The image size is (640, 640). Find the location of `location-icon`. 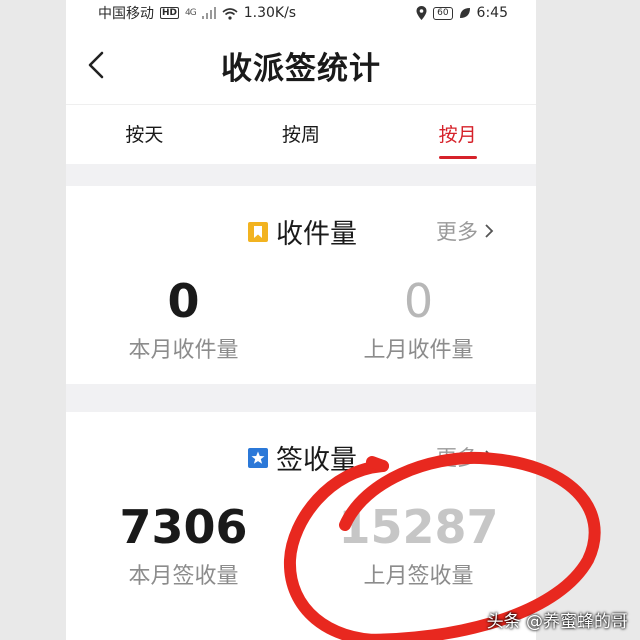

location-icon is located at coordinates (421, 13).